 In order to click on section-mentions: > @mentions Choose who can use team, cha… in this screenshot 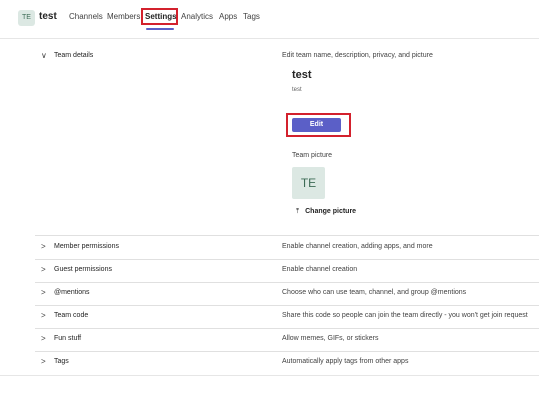, I will do `click(287, 294)`.